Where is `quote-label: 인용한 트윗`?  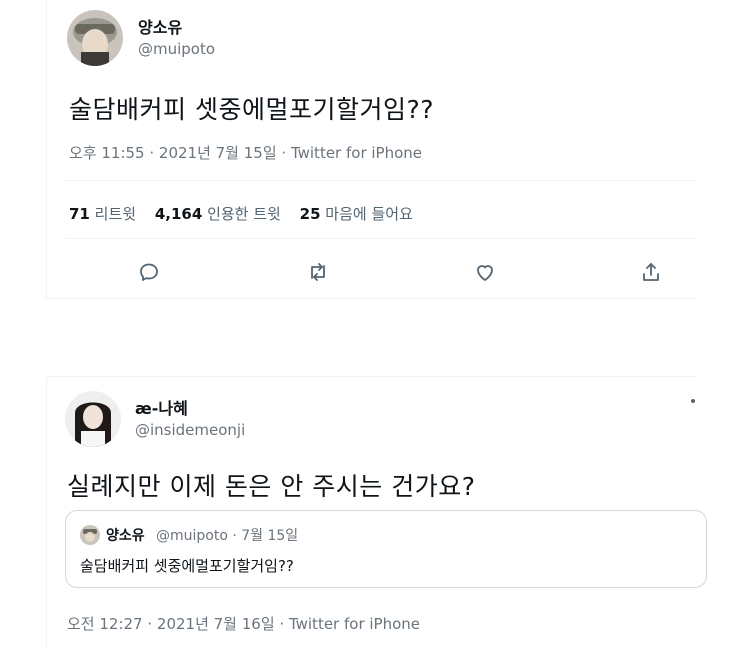 quote-label: 인용한 트윗 is located at coordinates (244, 214).